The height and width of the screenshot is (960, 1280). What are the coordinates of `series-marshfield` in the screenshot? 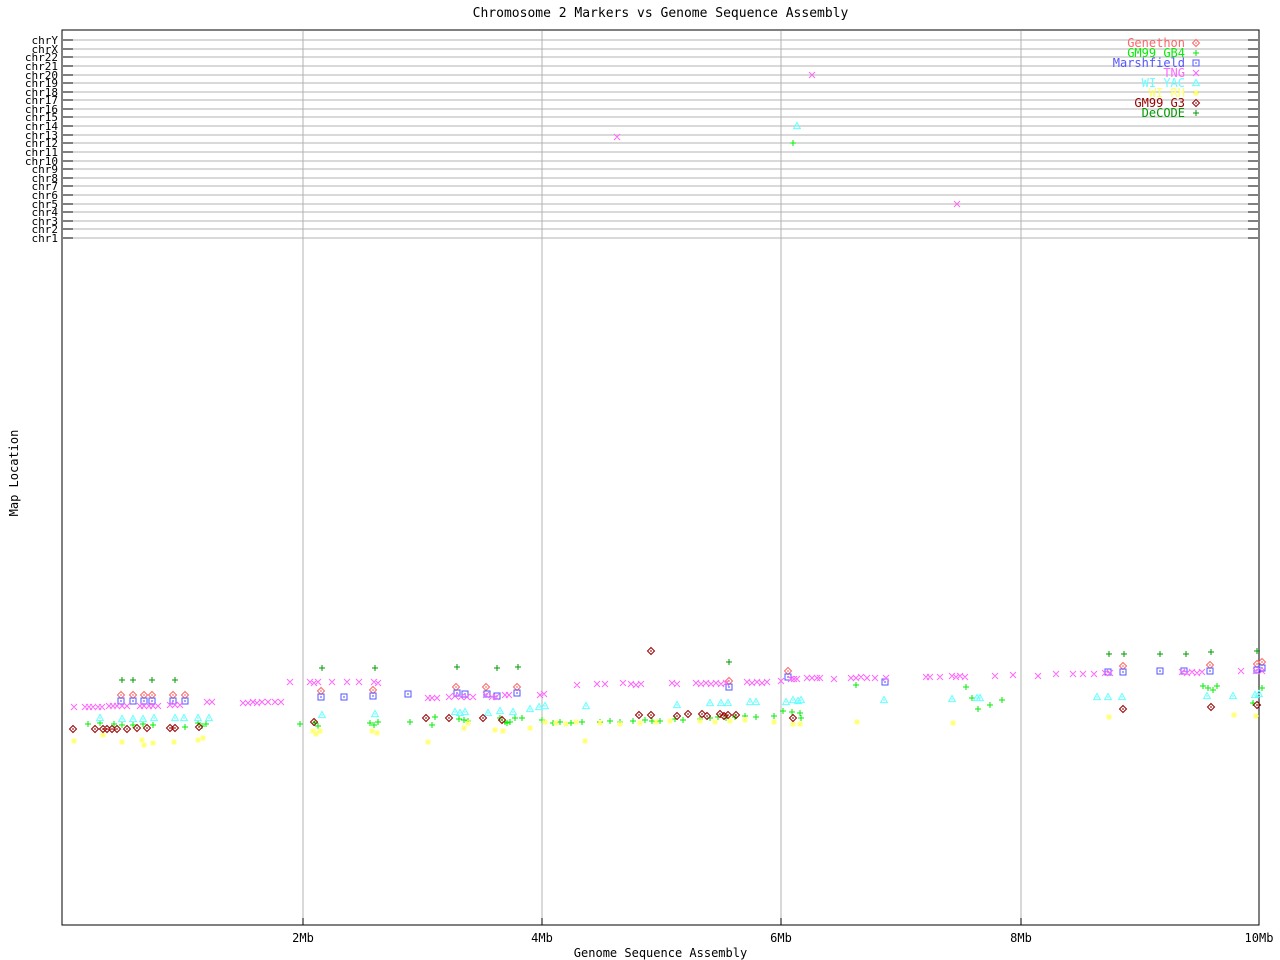 It's located at (691, 684).